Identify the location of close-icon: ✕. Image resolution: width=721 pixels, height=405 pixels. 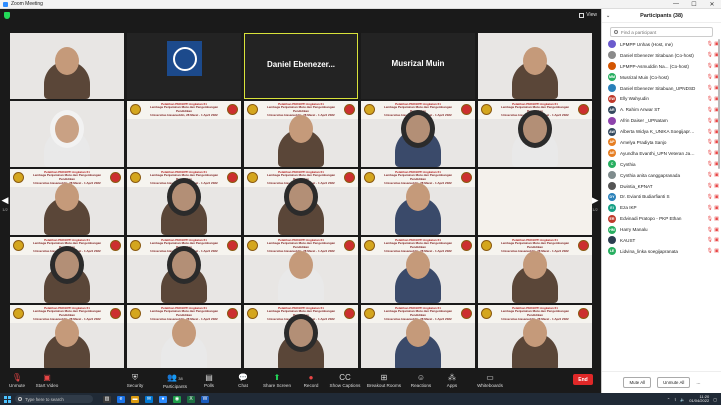
(712, 4).